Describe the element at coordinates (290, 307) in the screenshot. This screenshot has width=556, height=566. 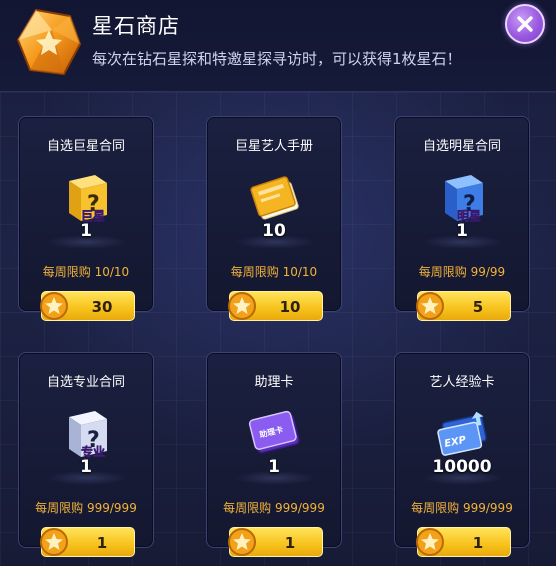
I see `item-price: 10` at that location.